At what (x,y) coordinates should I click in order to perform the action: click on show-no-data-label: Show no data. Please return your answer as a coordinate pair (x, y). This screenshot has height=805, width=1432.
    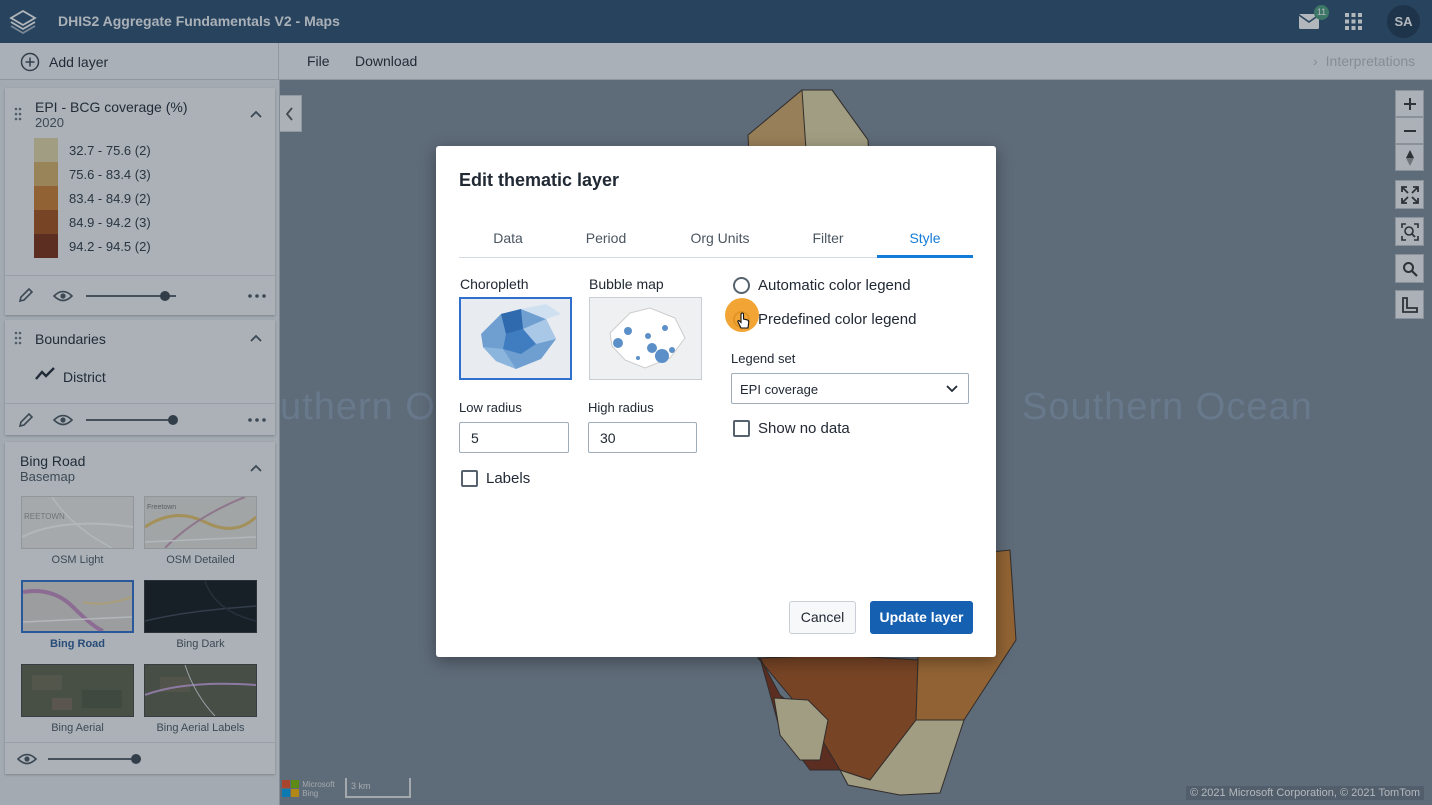
    Looking at the image, I should click on (804, 428).